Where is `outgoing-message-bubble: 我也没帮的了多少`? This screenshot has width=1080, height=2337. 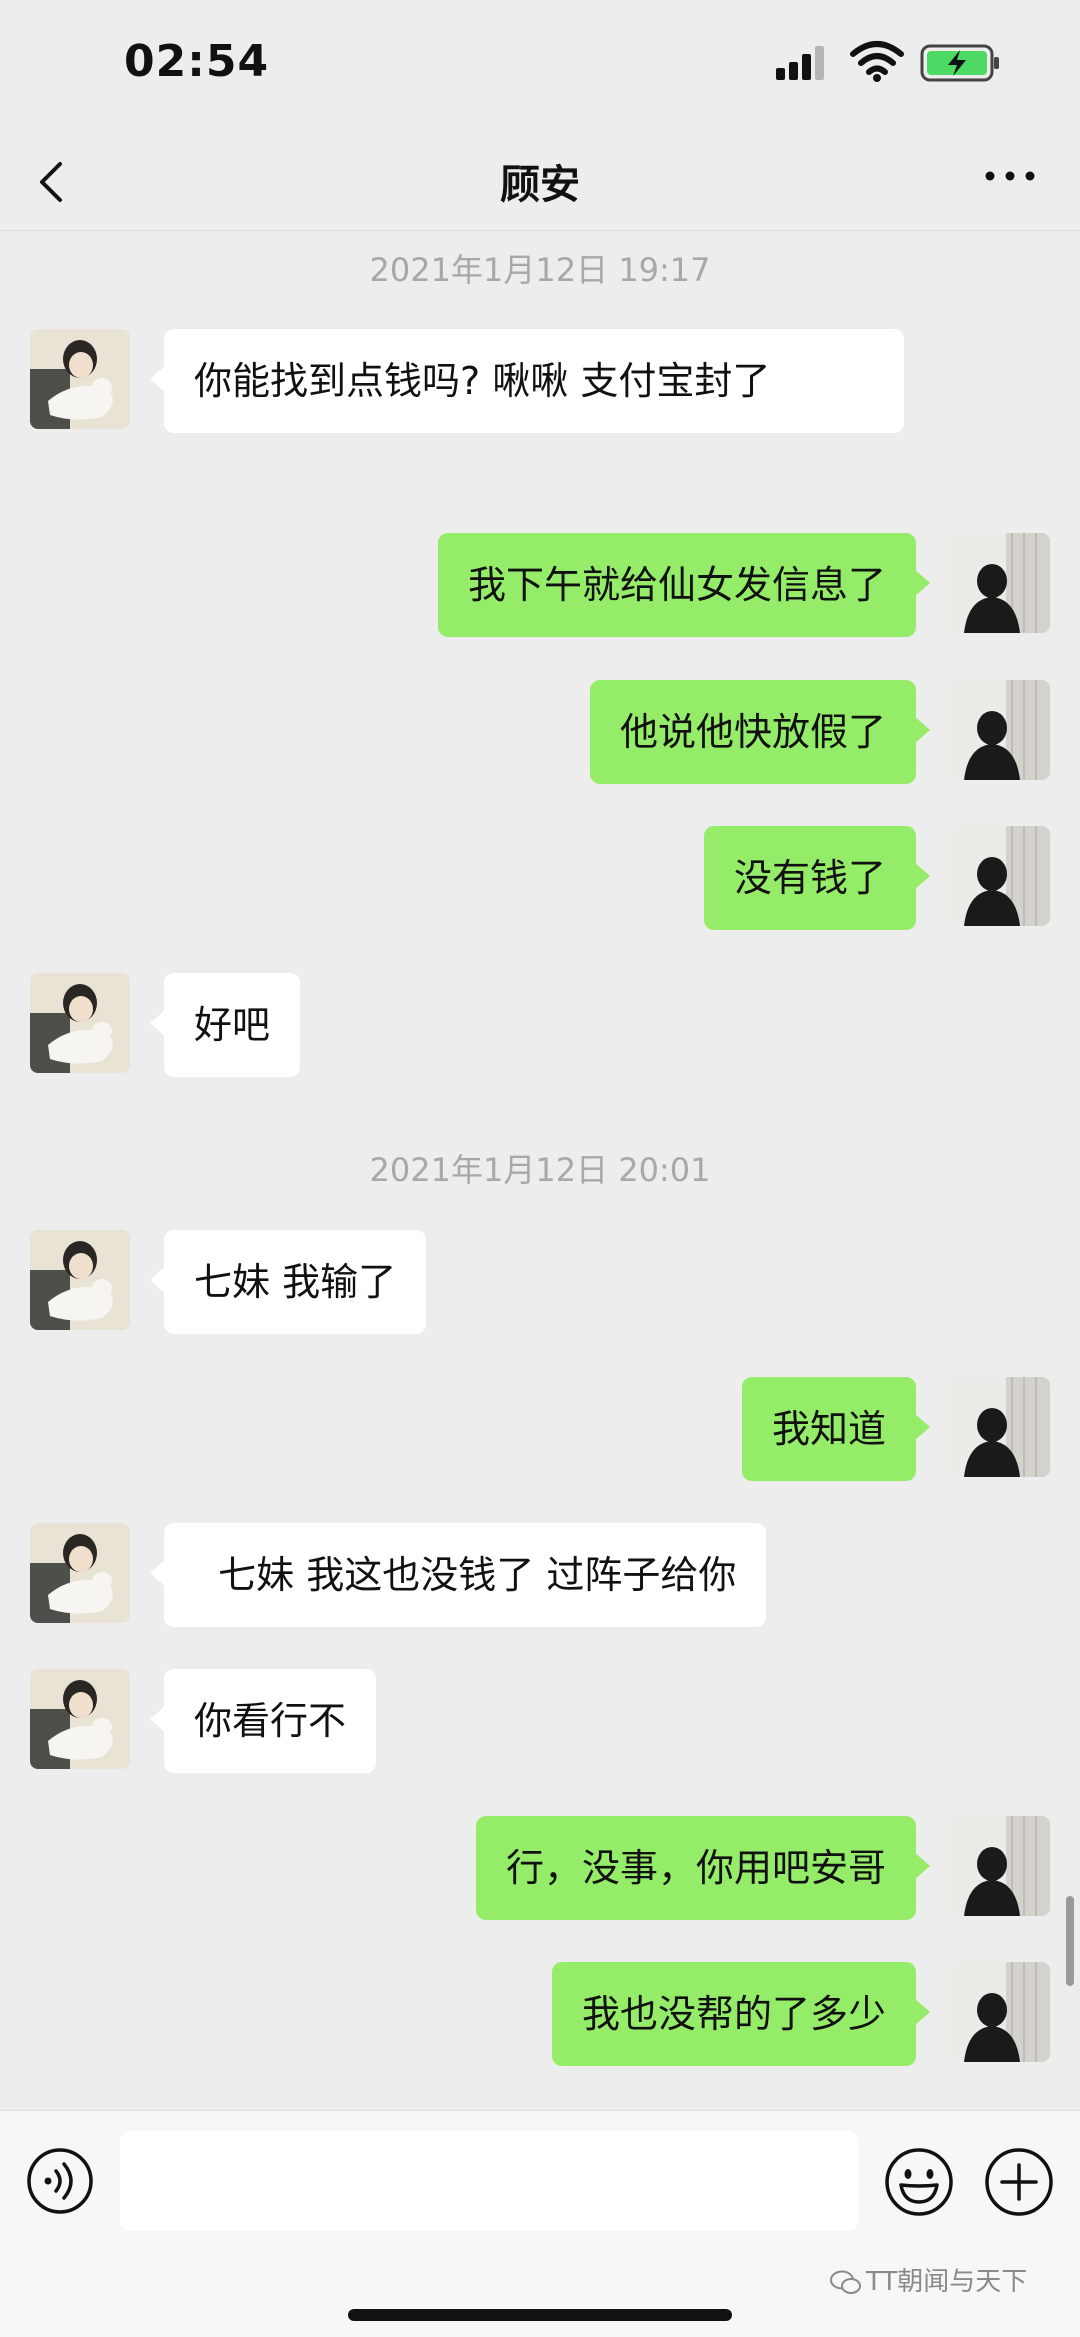 outgoing-message-bubble: 我也没帮的了多少 is located at coordinates (741, 2014).